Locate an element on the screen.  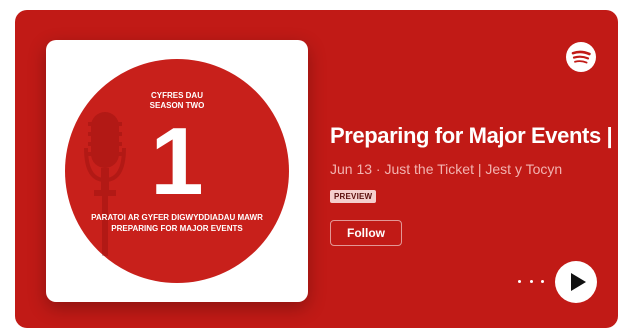
play-icon is located at coordinates (578, 282).